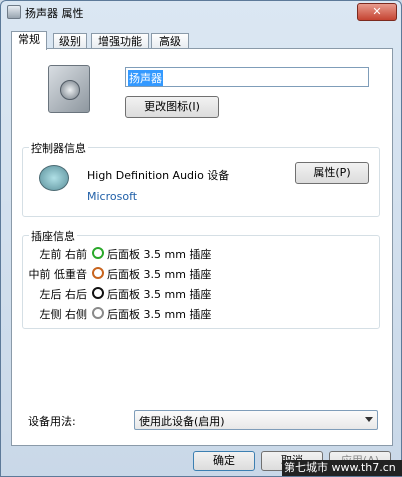 This screenshot has width=402, height=477. What do you see at coordinates (29, 40) in the screenshot?
I see `tab-general: 常规` at bounding box center [29, 40].